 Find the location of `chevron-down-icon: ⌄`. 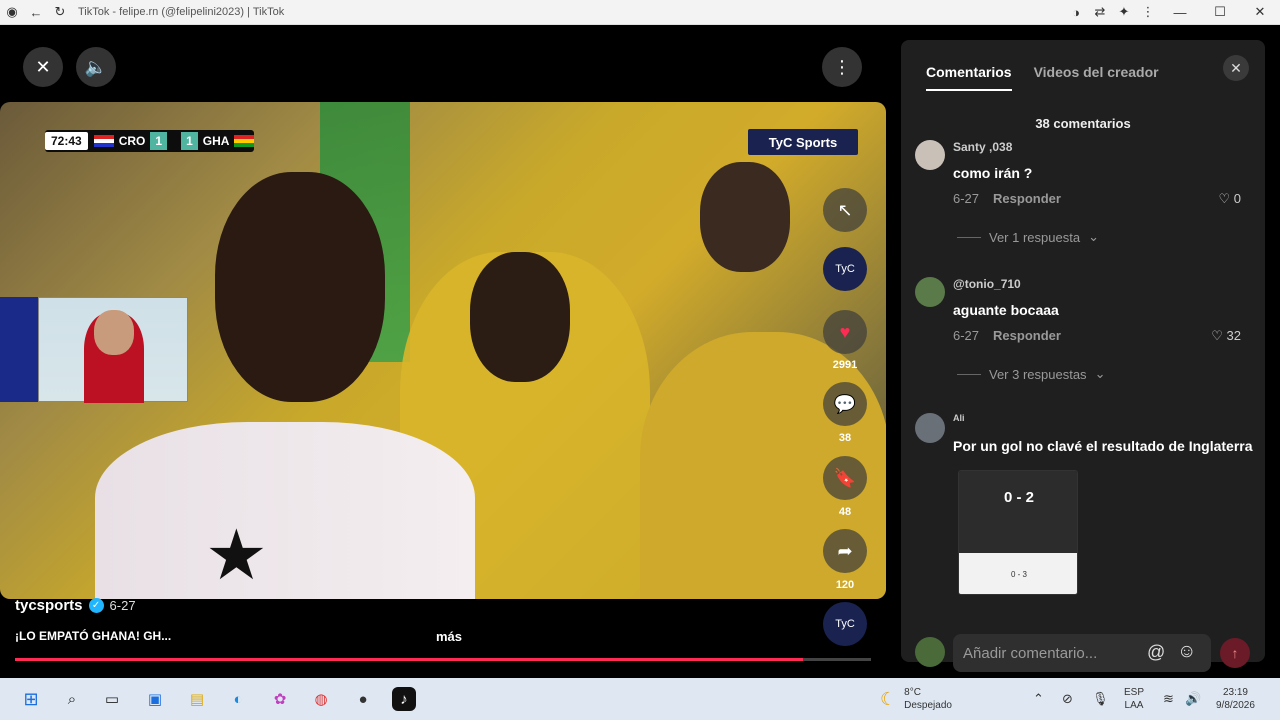

chevron-down-icon: ⌄ is located at coordinates (1100, 373).